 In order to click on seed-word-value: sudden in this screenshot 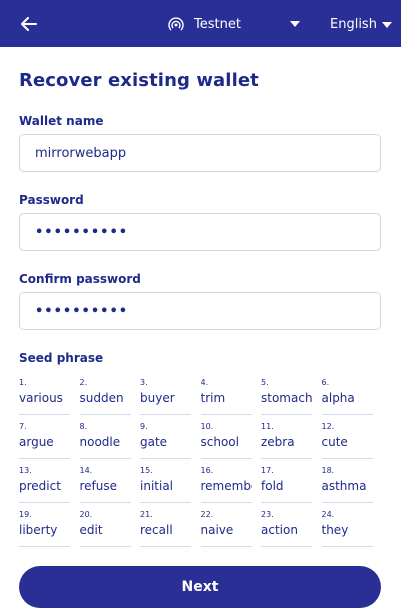, I will do `click(101, 398)`.